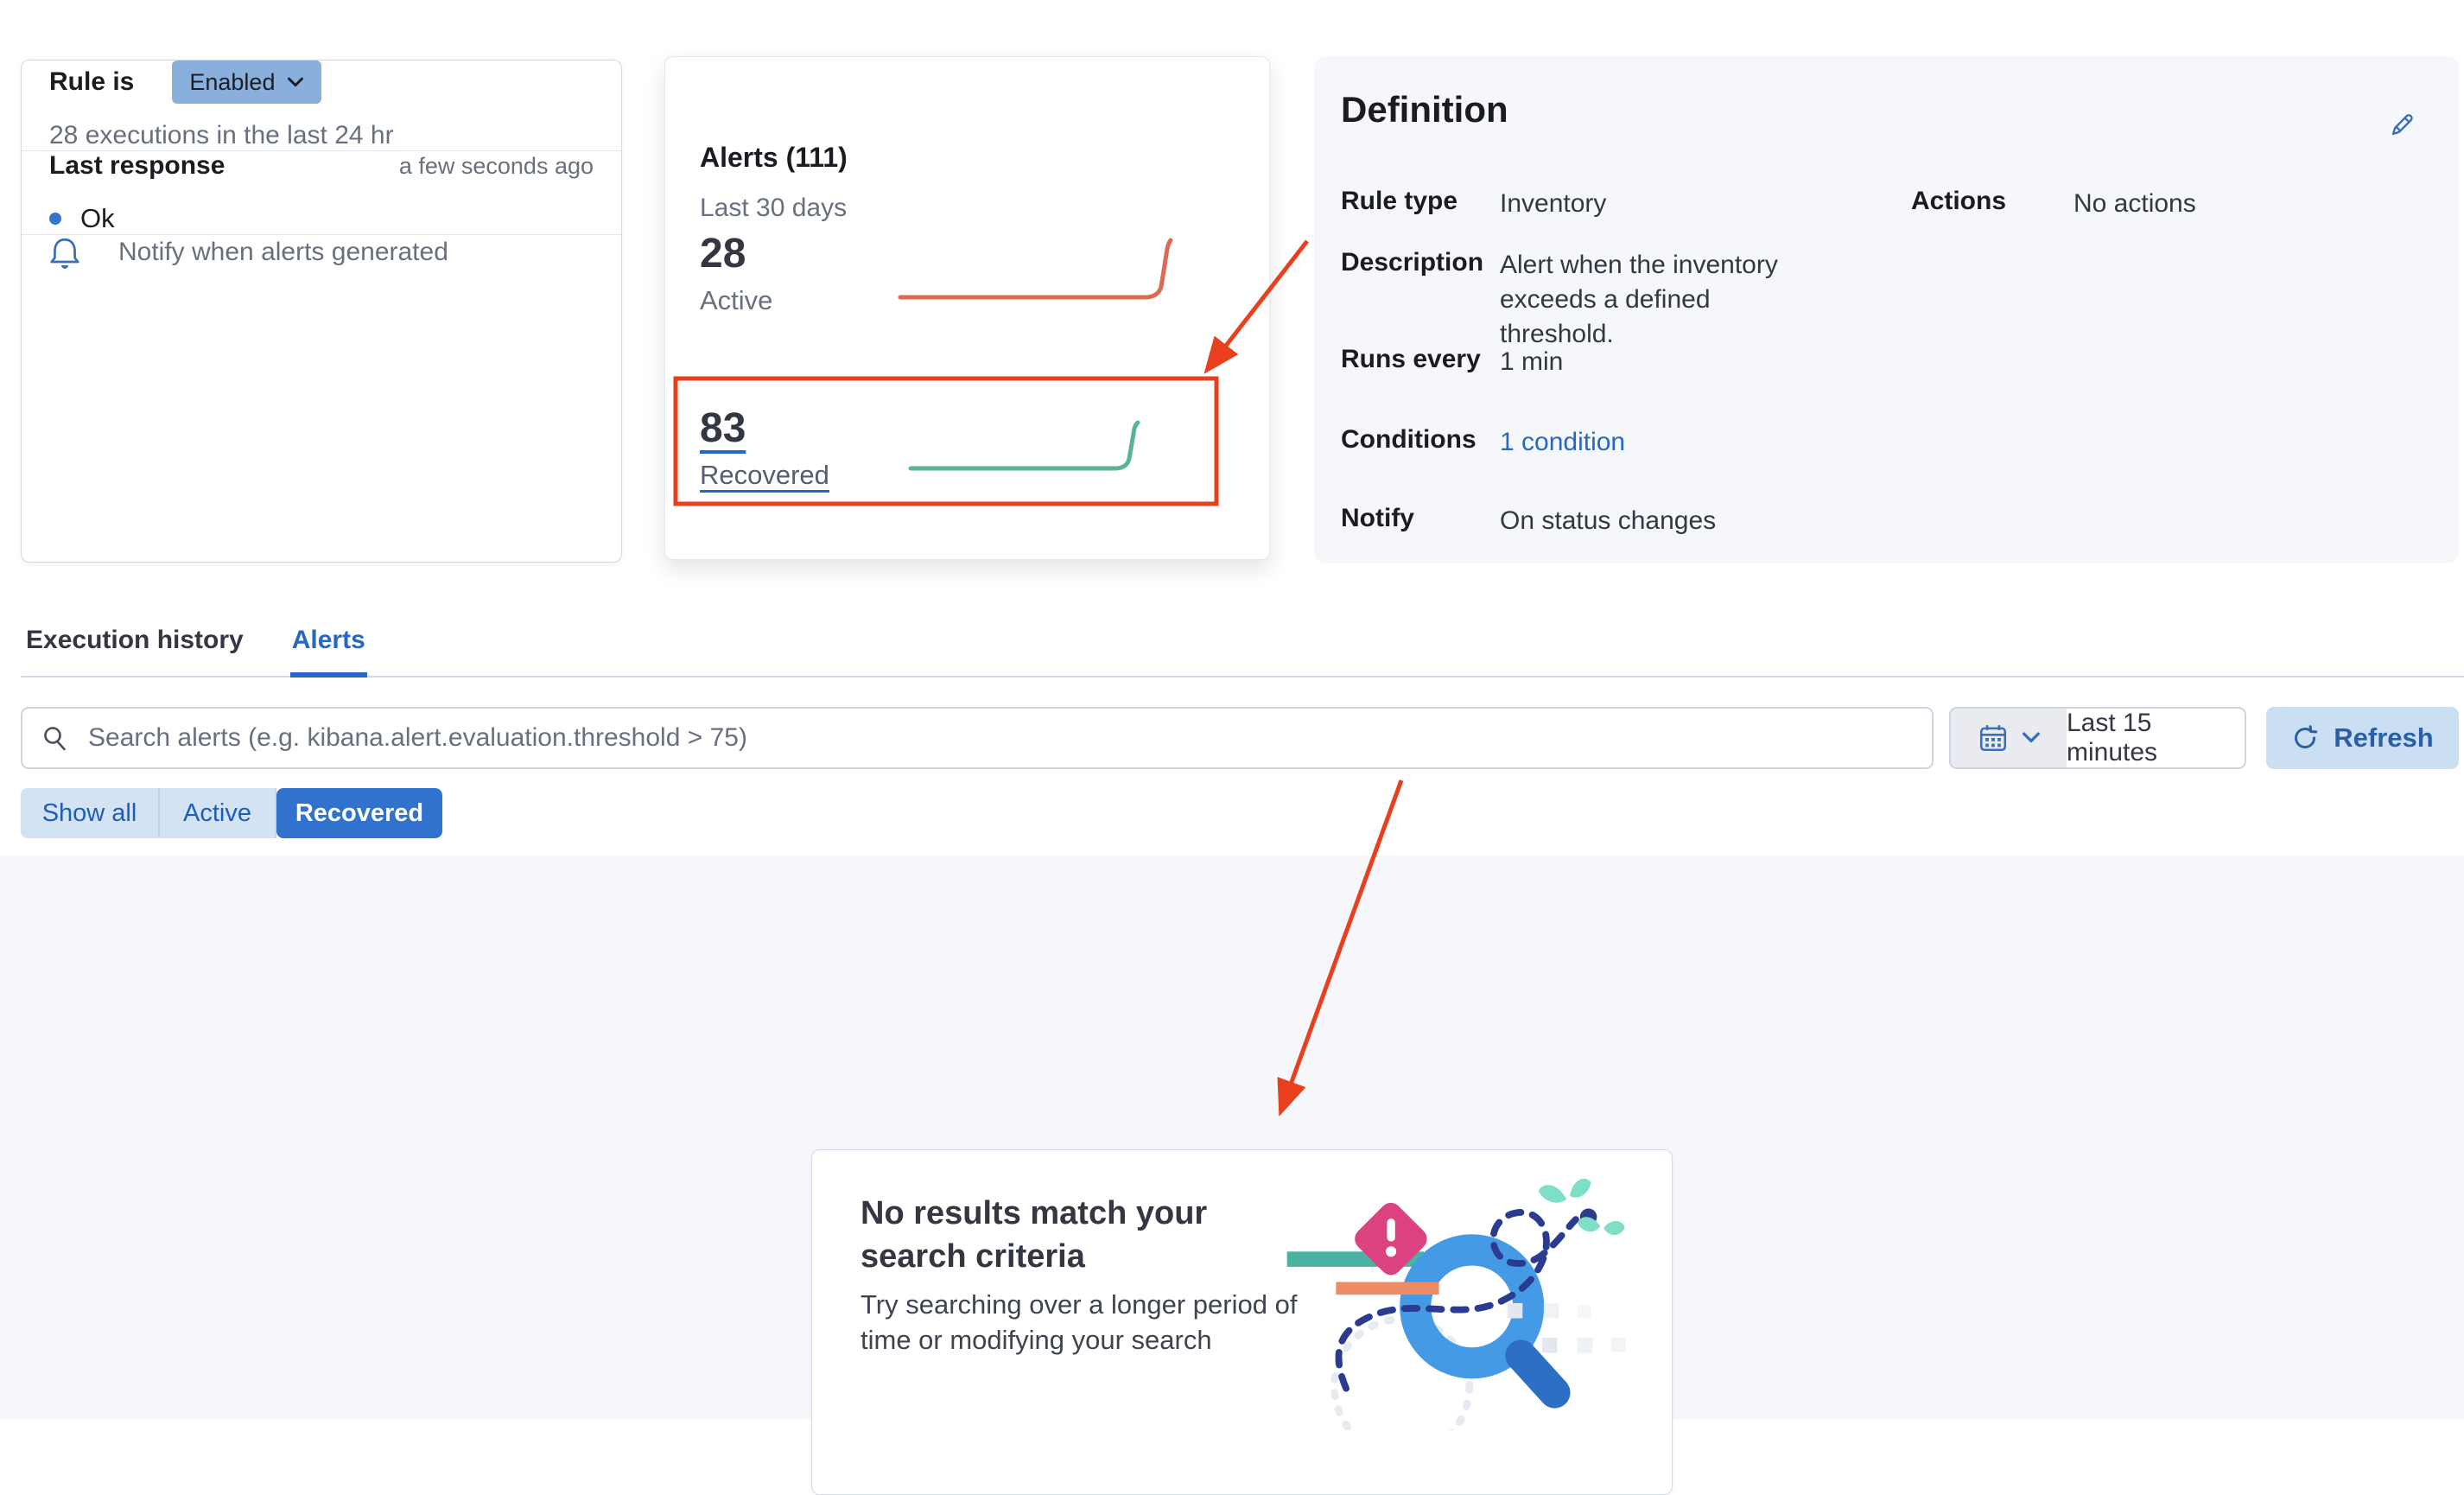 The width and height of the screenshot is (2464, 1495). What do you see at coordinates (1424, 109) in the screenshot?
I see `definition-title: Definition` at bounding box center [1424, 109].